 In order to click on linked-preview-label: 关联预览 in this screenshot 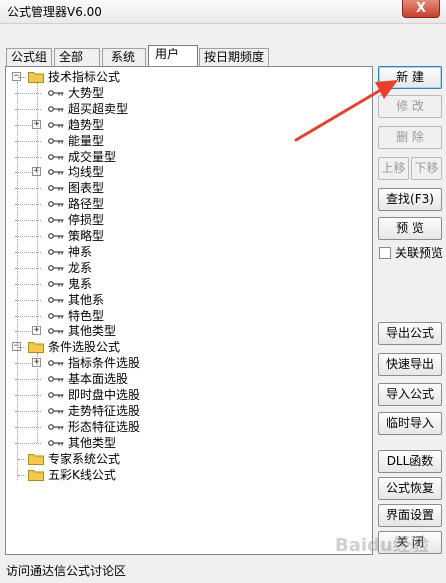, I will do `click(419, 253)`.